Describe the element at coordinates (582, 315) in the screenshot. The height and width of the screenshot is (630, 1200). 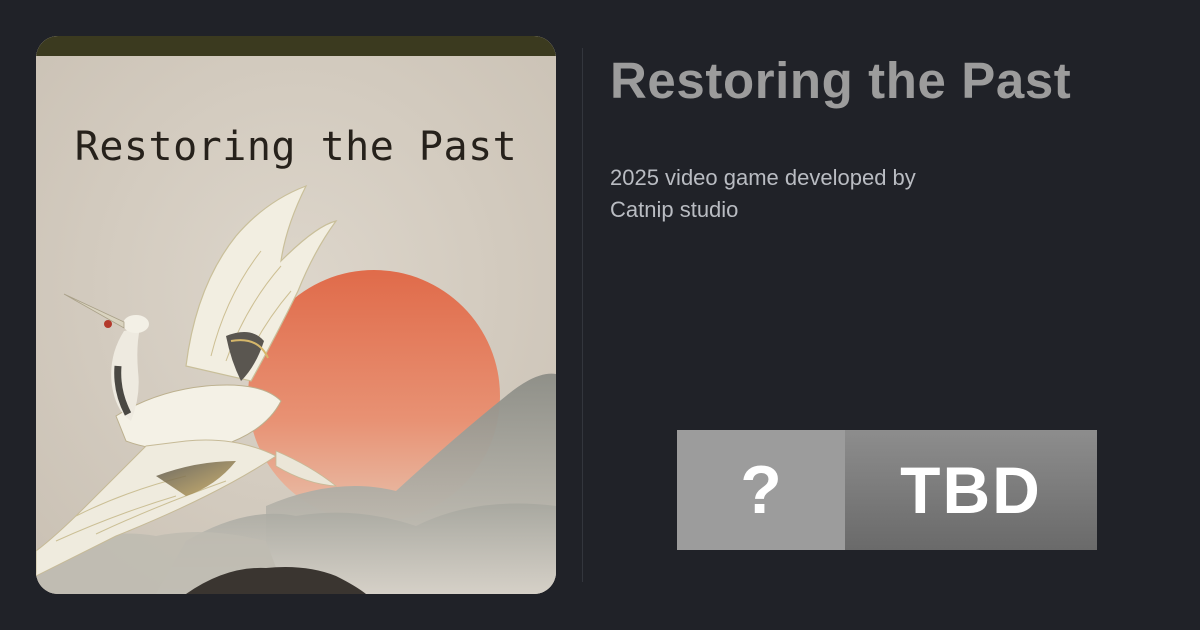
I see `vertical-divider` at that location.